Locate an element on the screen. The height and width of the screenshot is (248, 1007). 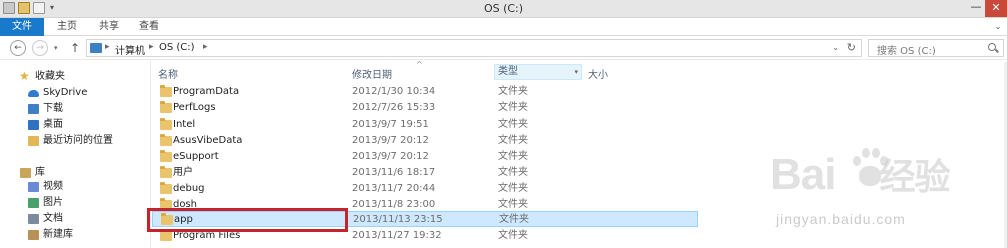
file-date: 2012/7/26 15:33 is located at coordinates (394, 107).